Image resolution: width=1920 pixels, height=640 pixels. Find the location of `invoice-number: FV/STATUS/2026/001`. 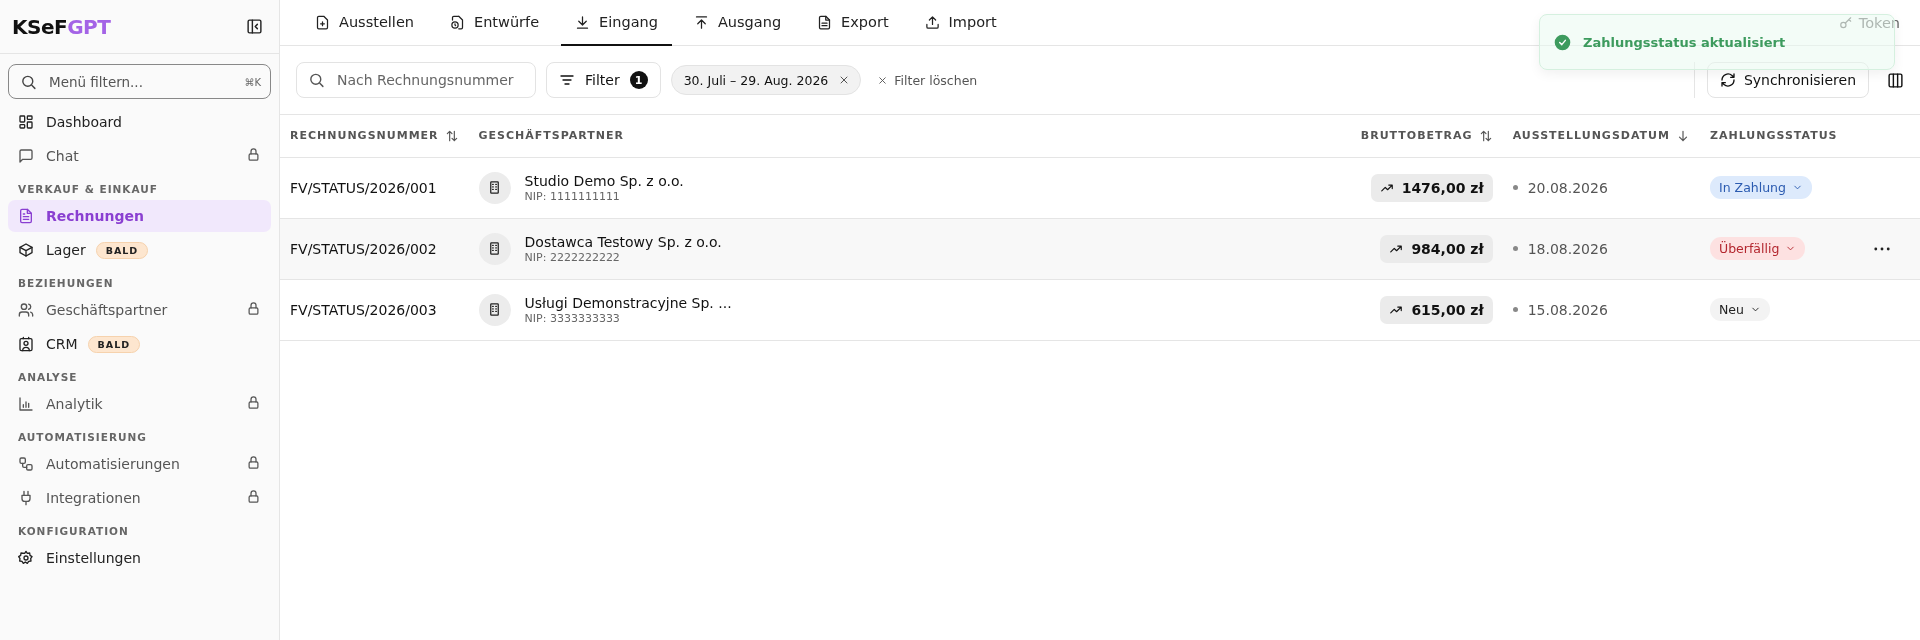

invoice-number: FV/STATUS/2026/001 is located at coordinates (363, 187).